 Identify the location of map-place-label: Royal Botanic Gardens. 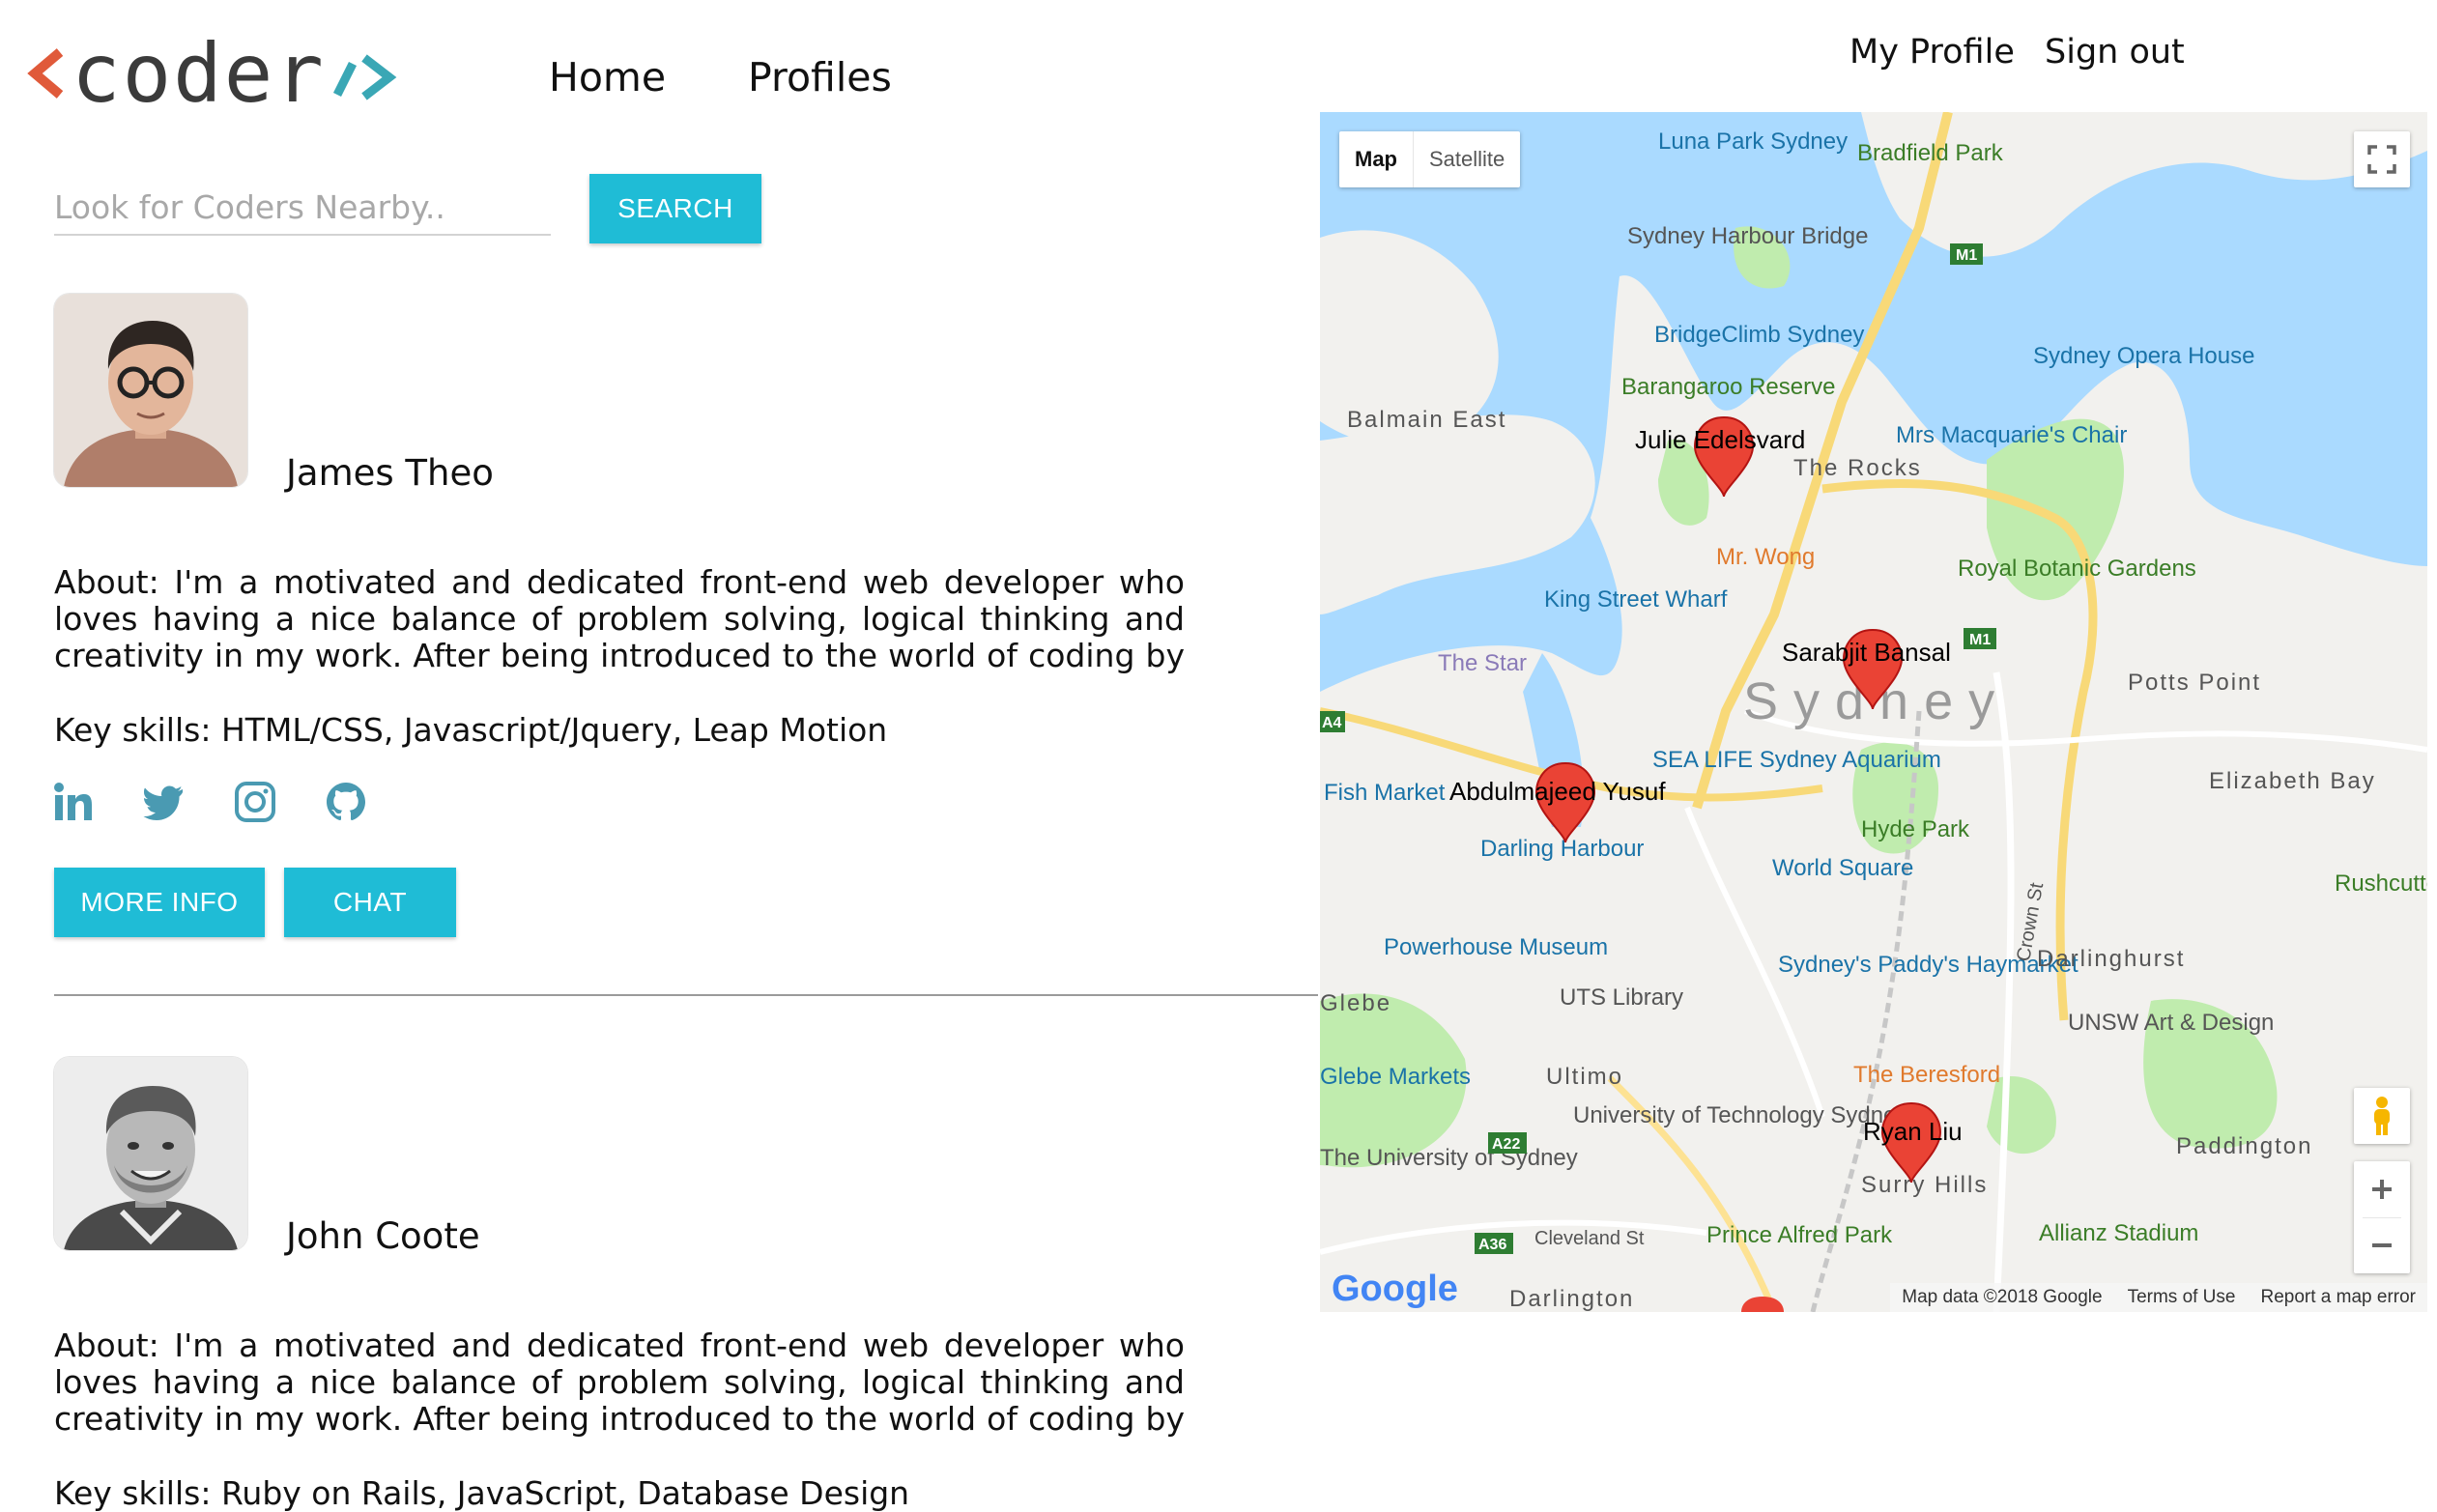
(2077, 569).